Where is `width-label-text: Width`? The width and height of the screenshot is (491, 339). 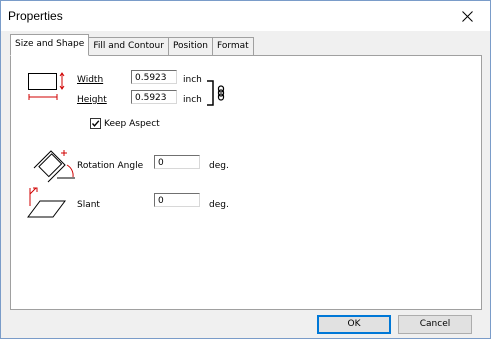
width-label-text: Width is located at coordinates (90, 80).